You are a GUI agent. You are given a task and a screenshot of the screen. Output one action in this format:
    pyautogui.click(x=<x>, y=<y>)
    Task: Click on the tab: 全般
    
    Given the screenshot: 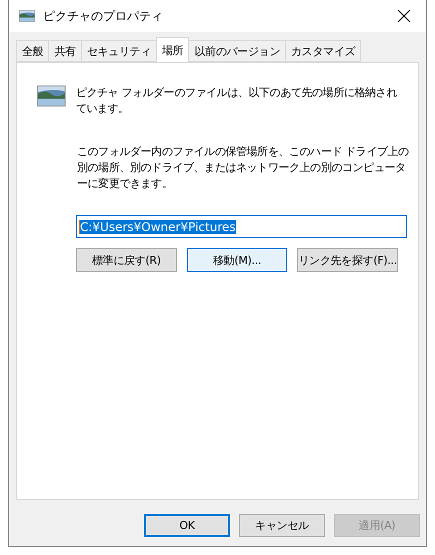 What is the action you would take?
    pyautogui.click(x=33, y=51)
    